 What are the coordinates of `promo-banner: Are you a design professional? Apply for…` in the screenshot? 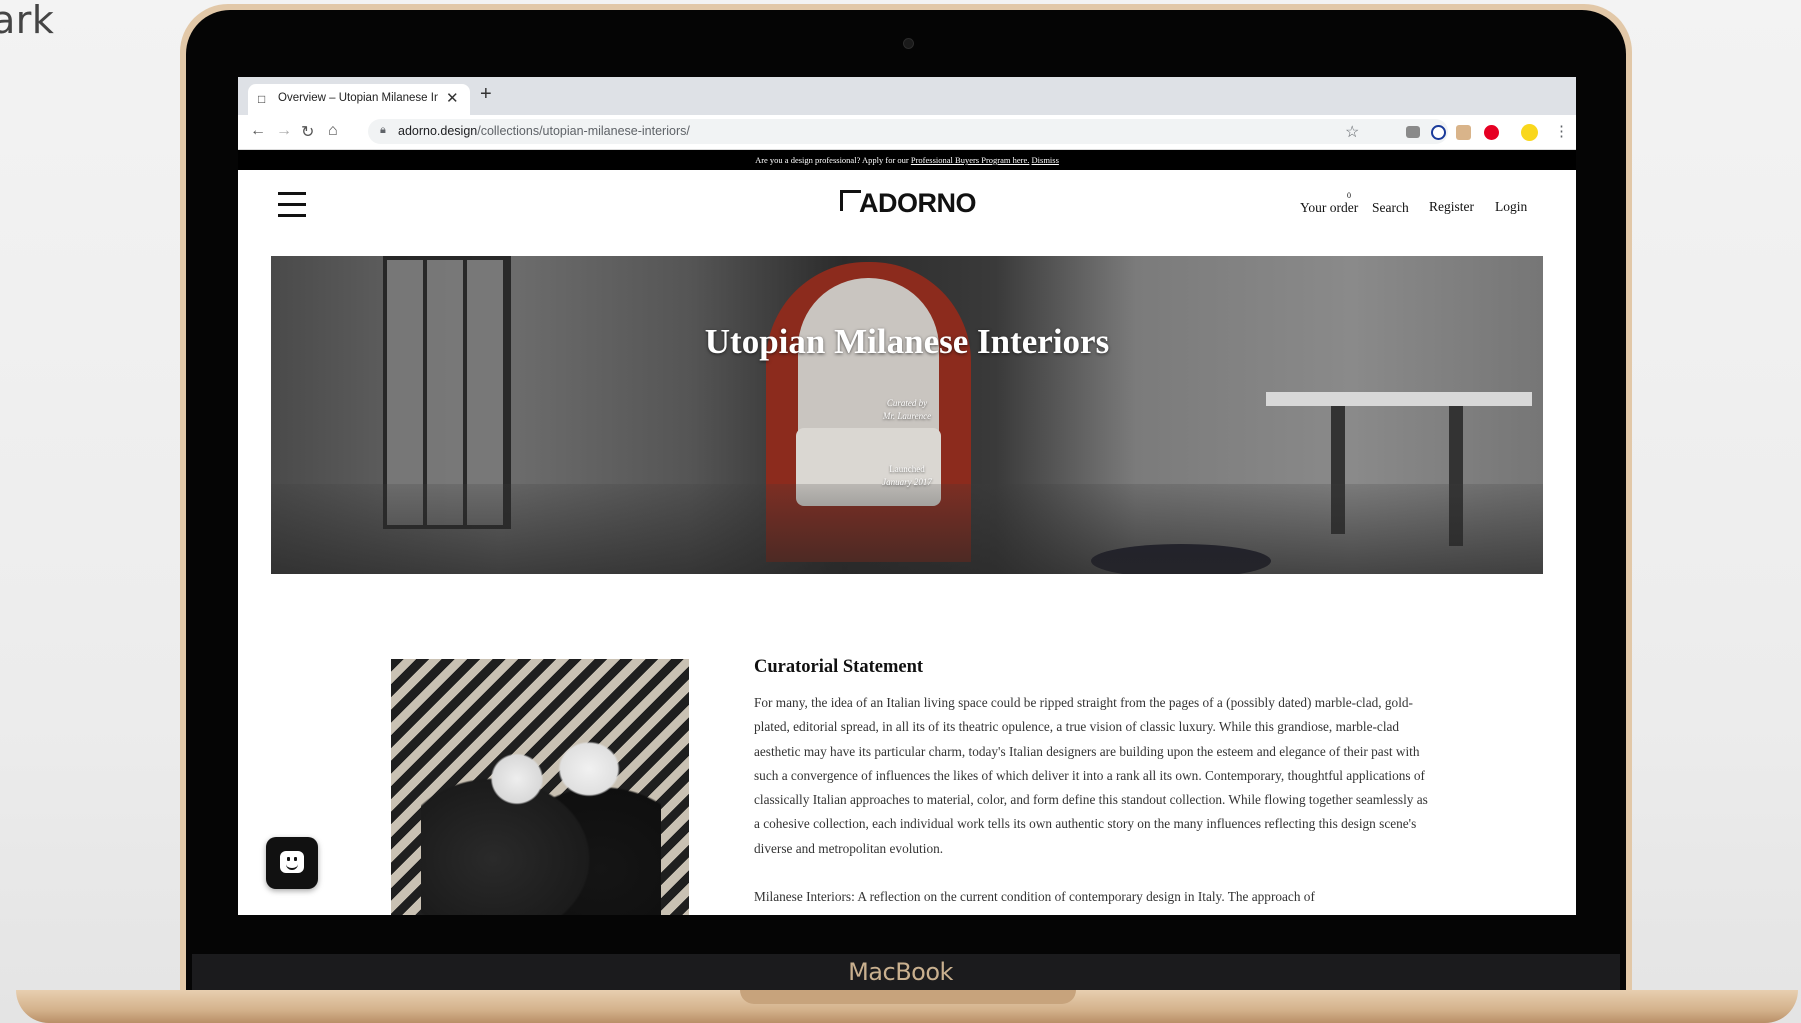 It's located at (907, 160).